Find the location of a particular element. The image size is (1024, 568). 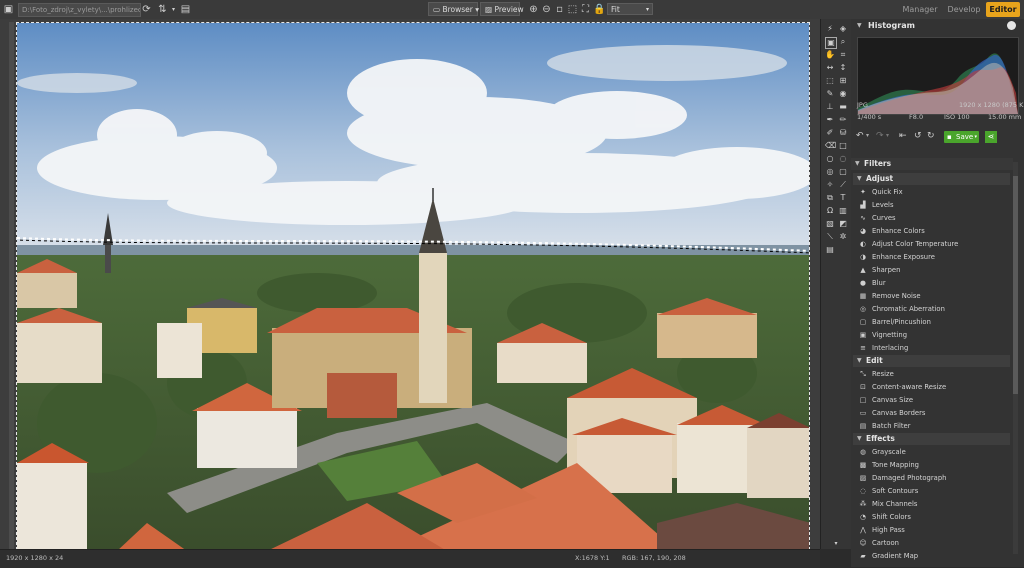

text-icon: T is located at coordinates (843, 198).